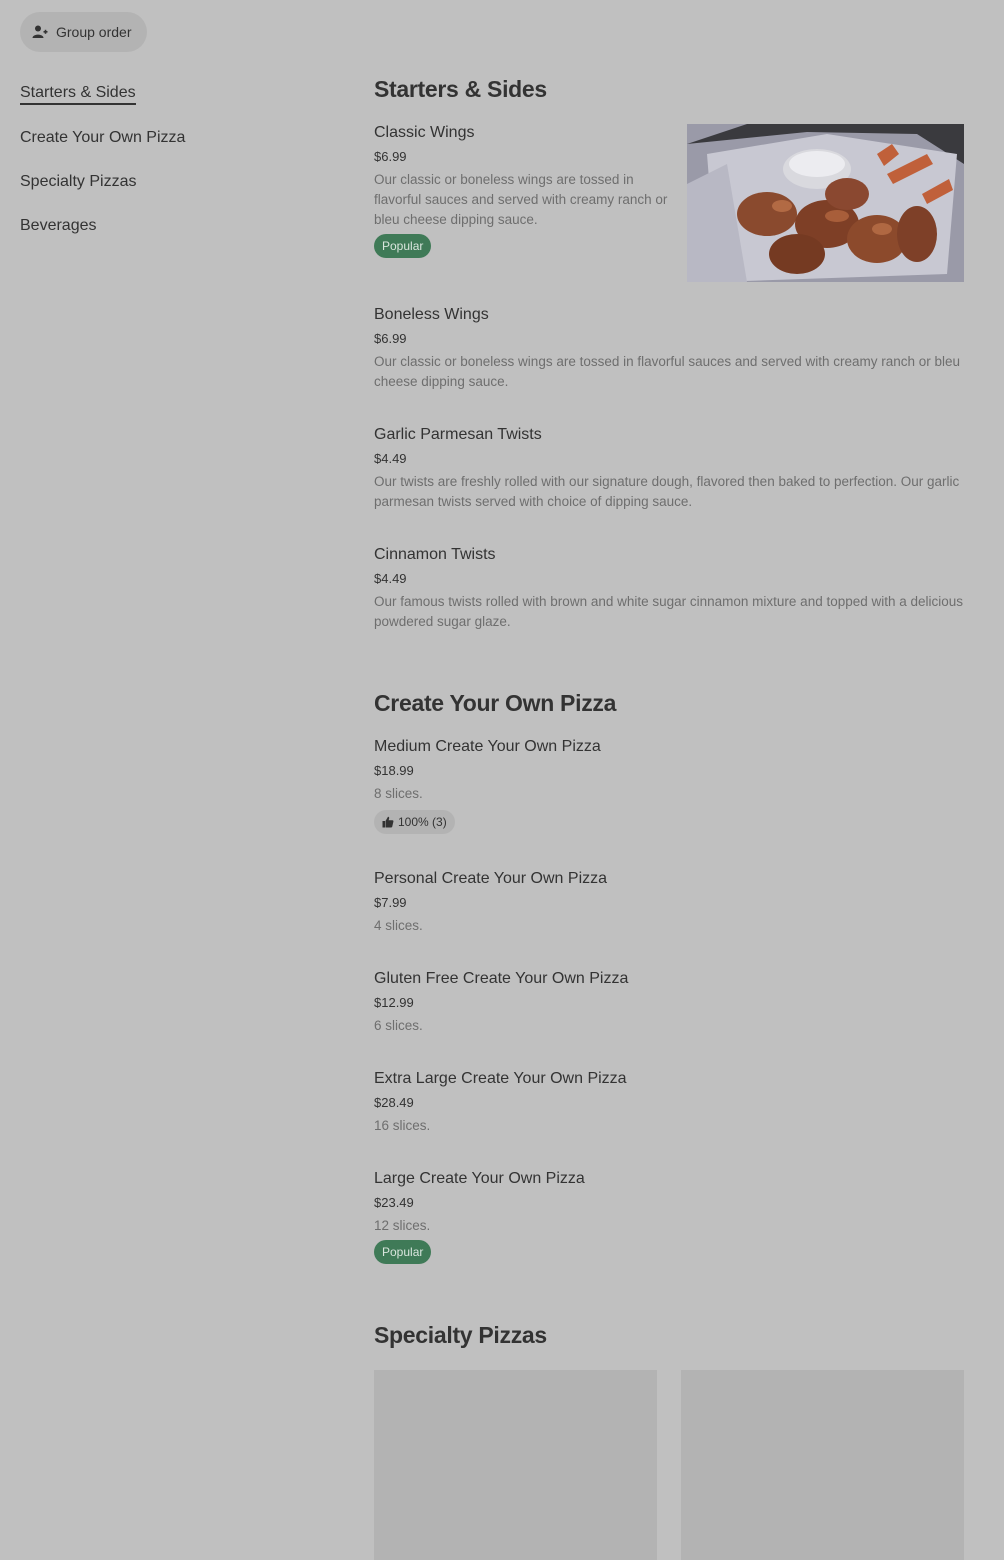 The width and height of the screenshot is (1004, 1560). Describe the element at coordinates (825, 203) in the screenshot. I see `classic-wings-image` at that location.